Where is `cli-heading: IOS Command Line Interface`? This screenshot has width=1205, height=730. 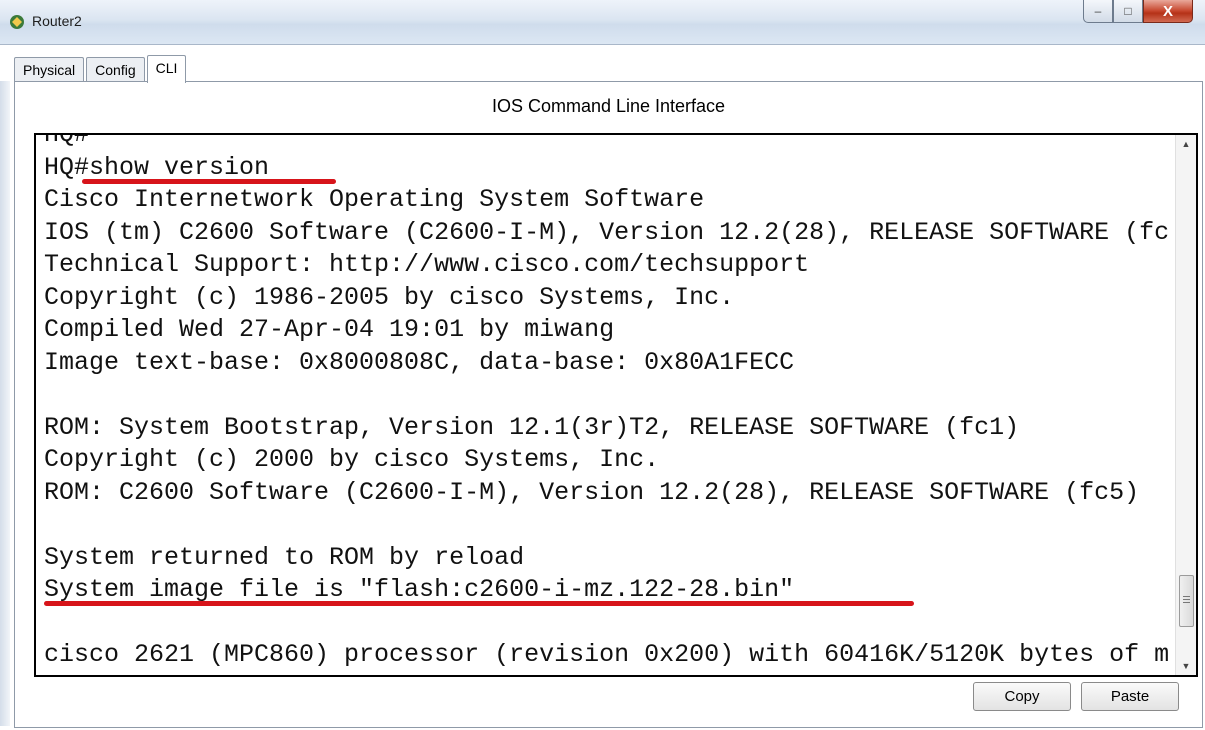 cli-heading: IOS Command Line Interface is located at coordinates (608, 106).